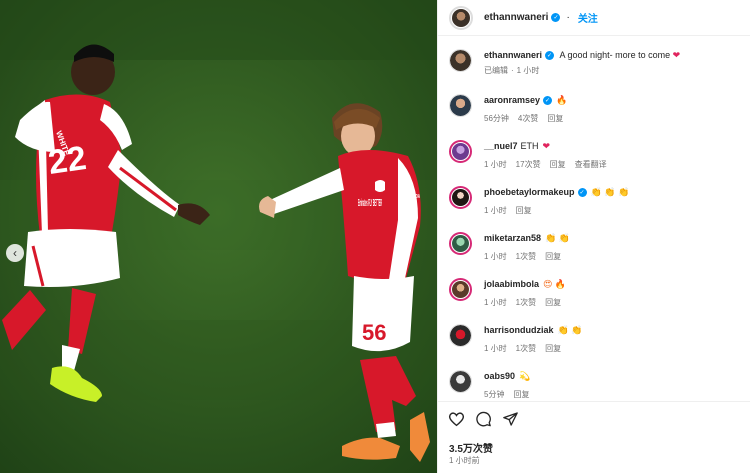  What do you see at coordinates (596, 293) in the screenshot?
I see `comment-item: jolaabimbola 😍 🔥 1 小时 1次赞 回复` at bounding box center [596, 293].